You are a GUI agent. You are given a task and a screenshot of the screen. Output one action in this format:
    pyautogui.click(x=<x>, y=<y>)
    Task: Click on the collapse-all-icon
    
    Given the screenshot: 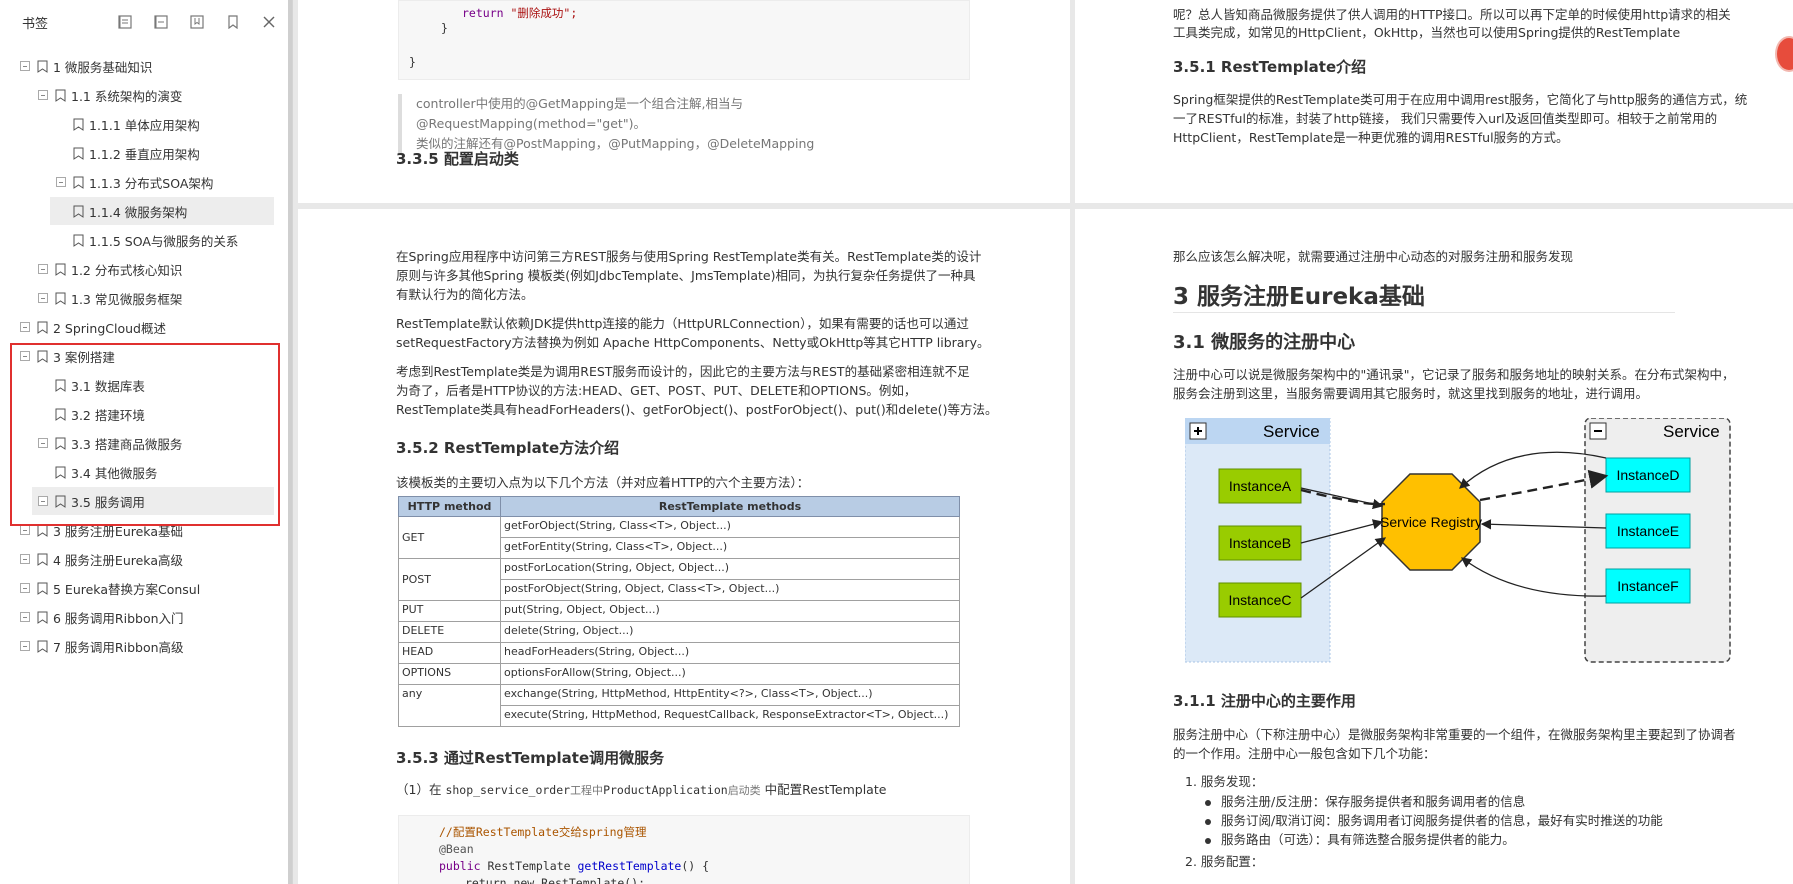 What is the action you would take?
    pyautogui.click(x=161, y=22)
    